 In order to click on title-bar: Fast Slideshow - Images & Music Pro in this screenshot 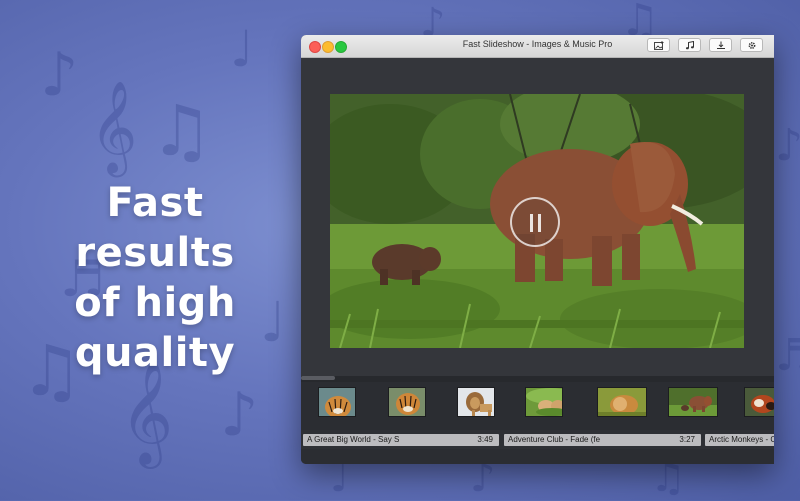, I will do `click(537, 46)`.